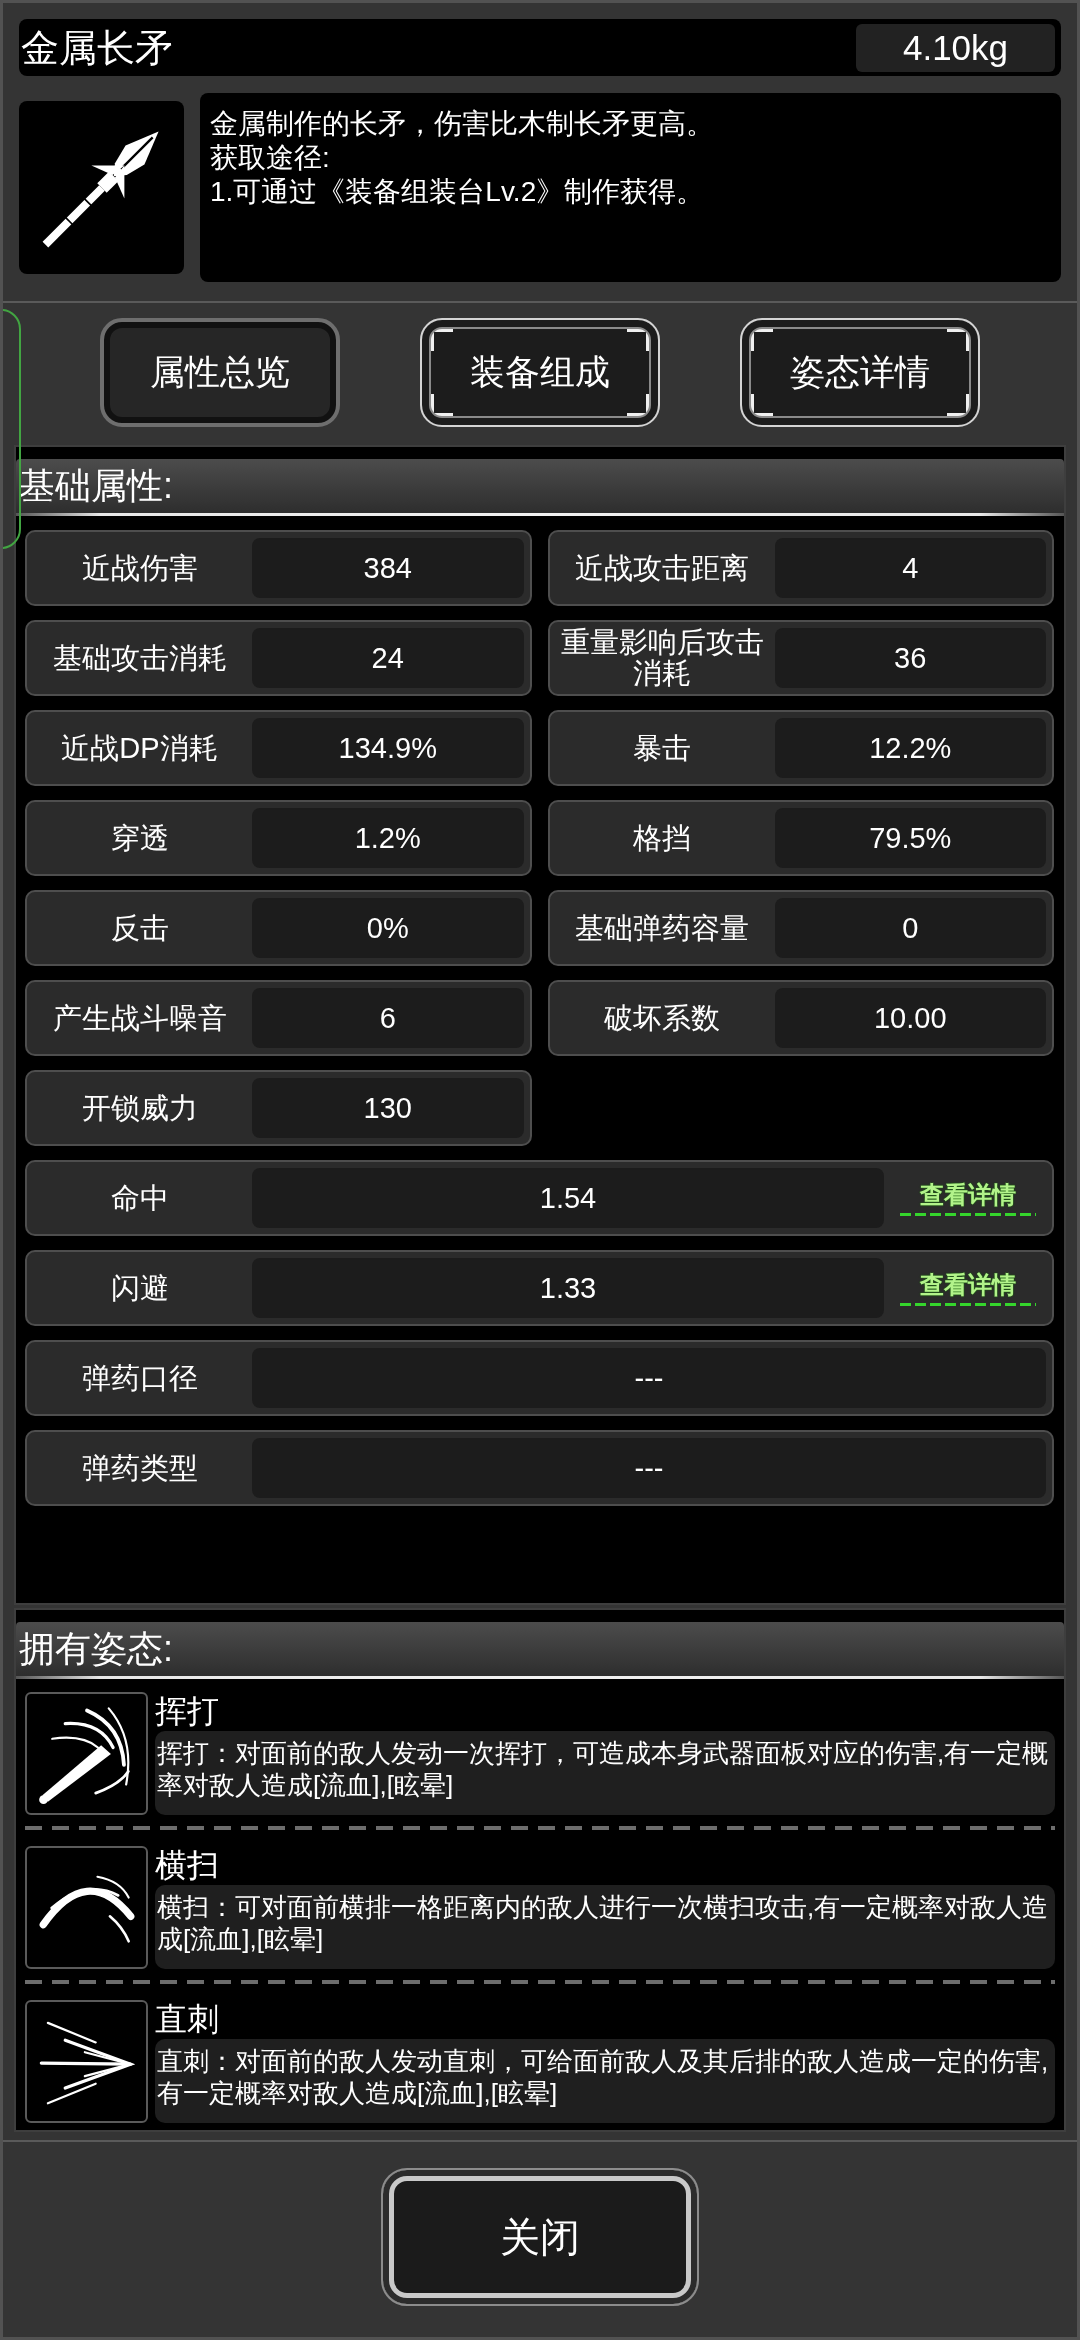 The height and width of the screenshot is (2340, 1080). What do you see at coordinates (910, 658) in the screenshot?
I see `stat-value: 36` at bounding box center [910, 658].